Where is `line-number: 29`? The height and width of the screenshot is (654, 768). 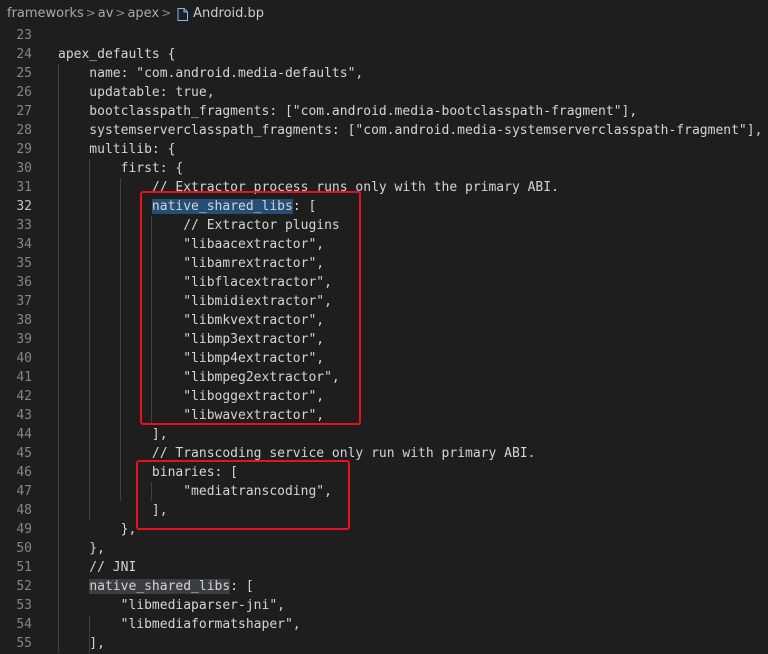 line-number: 29 is located at coordinates (24, 149).